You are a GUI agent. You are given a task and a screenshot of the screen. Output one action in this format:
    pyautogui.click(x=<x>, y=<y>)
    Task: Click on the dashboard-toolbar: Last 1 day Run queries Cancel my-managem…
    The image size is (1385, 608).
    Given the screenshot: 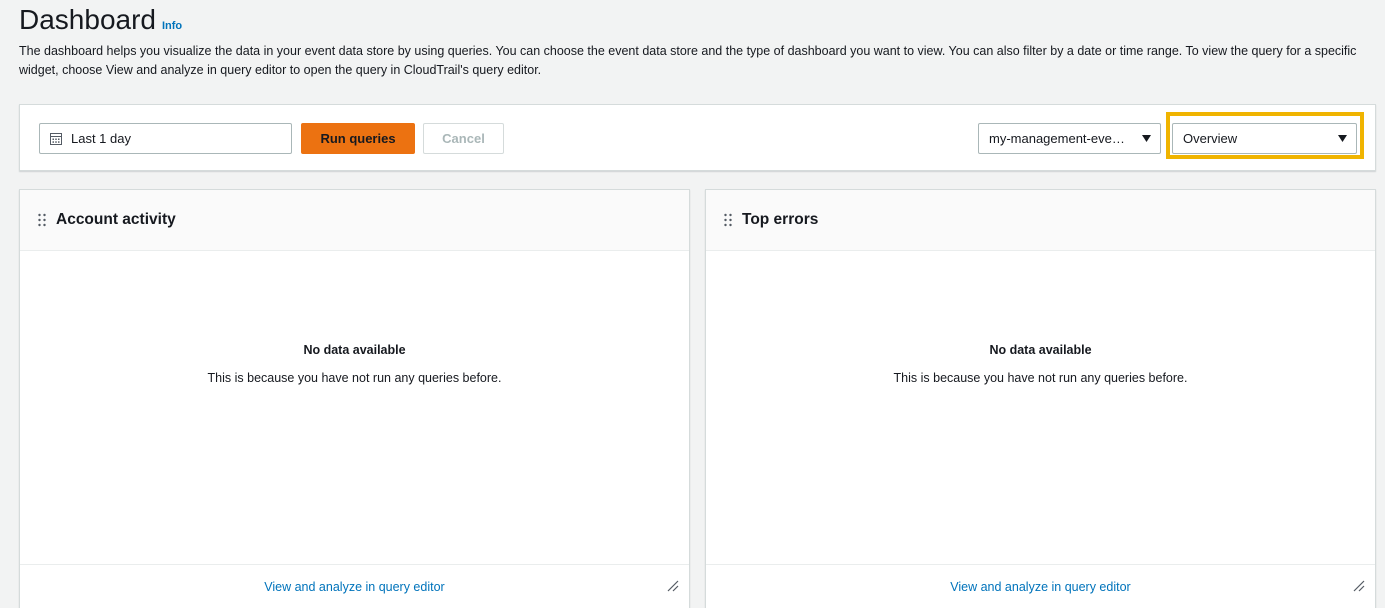 What is the action you would take?
    pyautogui.click(x=697, y=137)
    